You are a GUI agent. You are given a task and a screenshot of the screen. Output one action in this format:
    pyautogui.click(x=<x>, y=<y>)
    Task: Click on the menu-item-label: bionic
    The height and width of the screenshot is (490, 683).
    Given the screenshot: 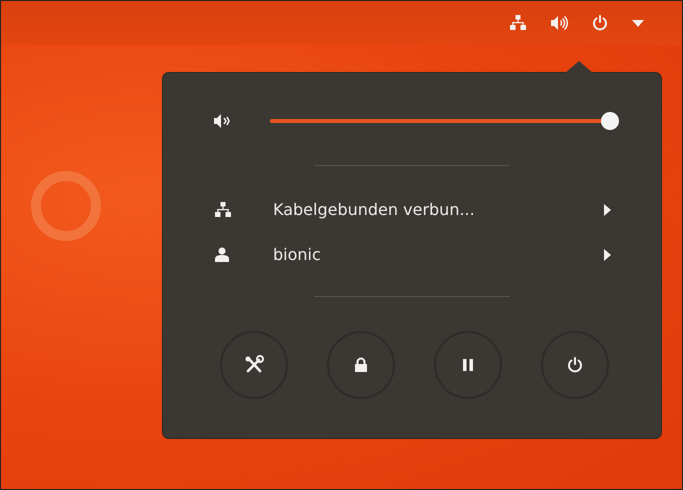 What is the action you would take?
    pyautogui.click(x=297, y=254)
    